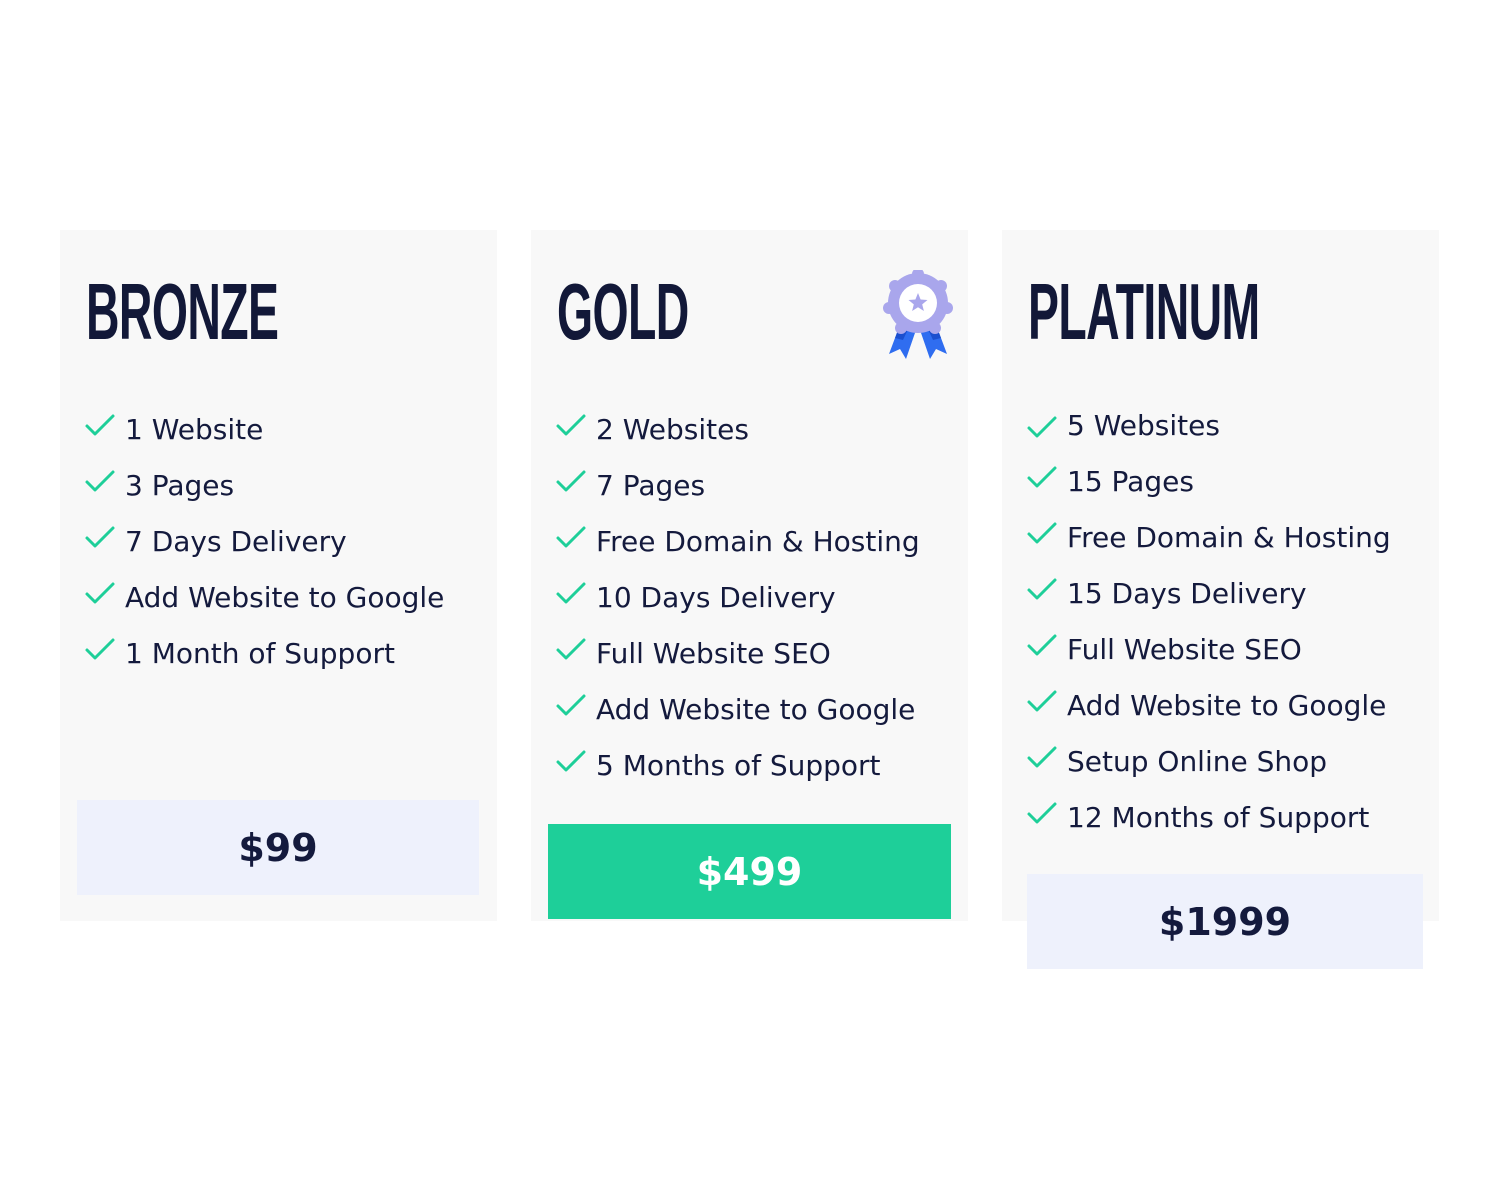 This screenshot has height=1200, width=1500. I want to click on feature-item: Setup Online Shop, so click(1208, 762).